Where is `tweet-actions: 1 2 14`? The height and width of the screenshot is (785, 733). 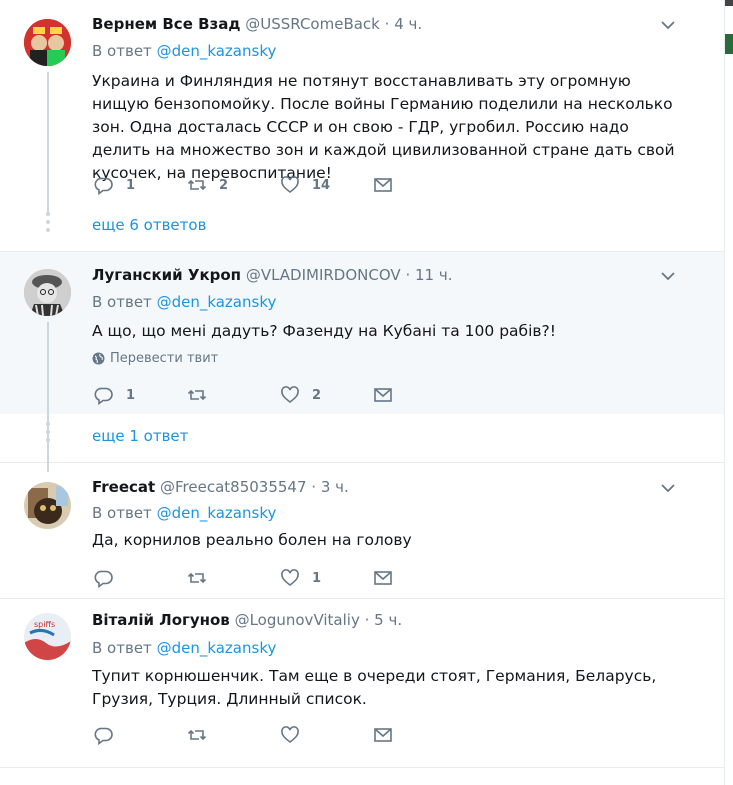
tweet-actions: 1 2 14 is located at coordinates (252, 185).